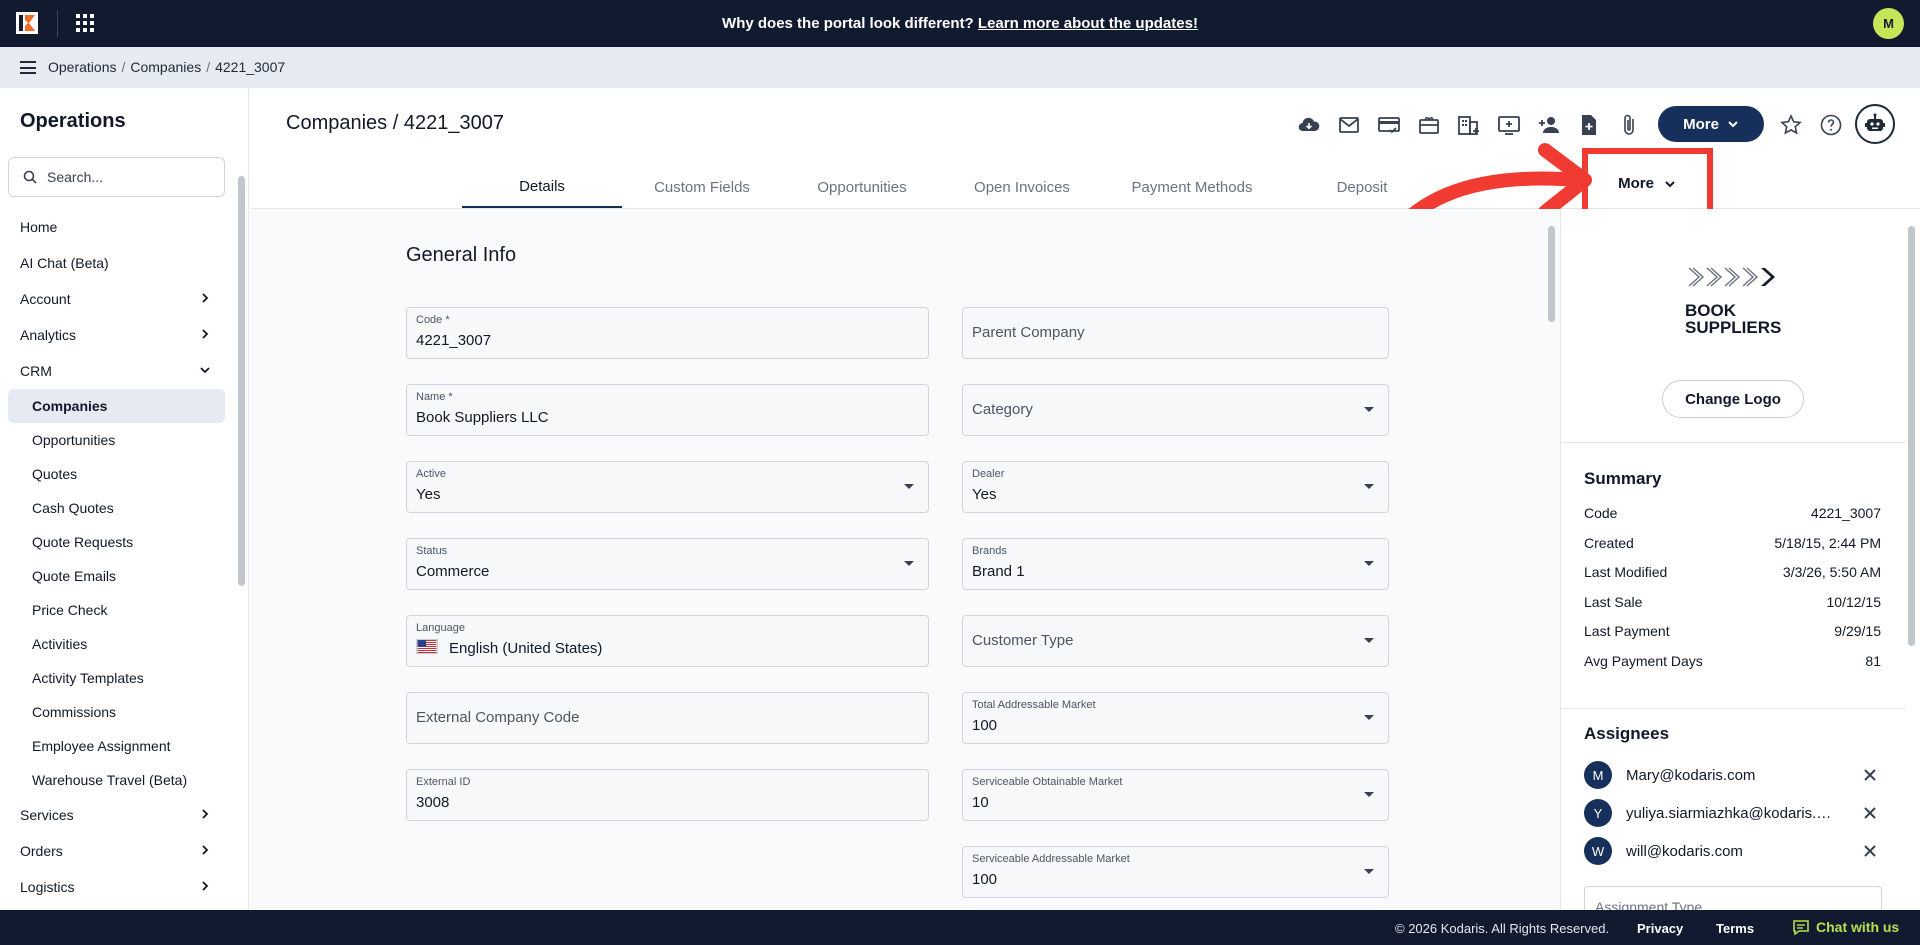 The height and width of the screenshot is (945, 1920). I want to click on name-value: Book Suppliers LLC, so click(482, 417).